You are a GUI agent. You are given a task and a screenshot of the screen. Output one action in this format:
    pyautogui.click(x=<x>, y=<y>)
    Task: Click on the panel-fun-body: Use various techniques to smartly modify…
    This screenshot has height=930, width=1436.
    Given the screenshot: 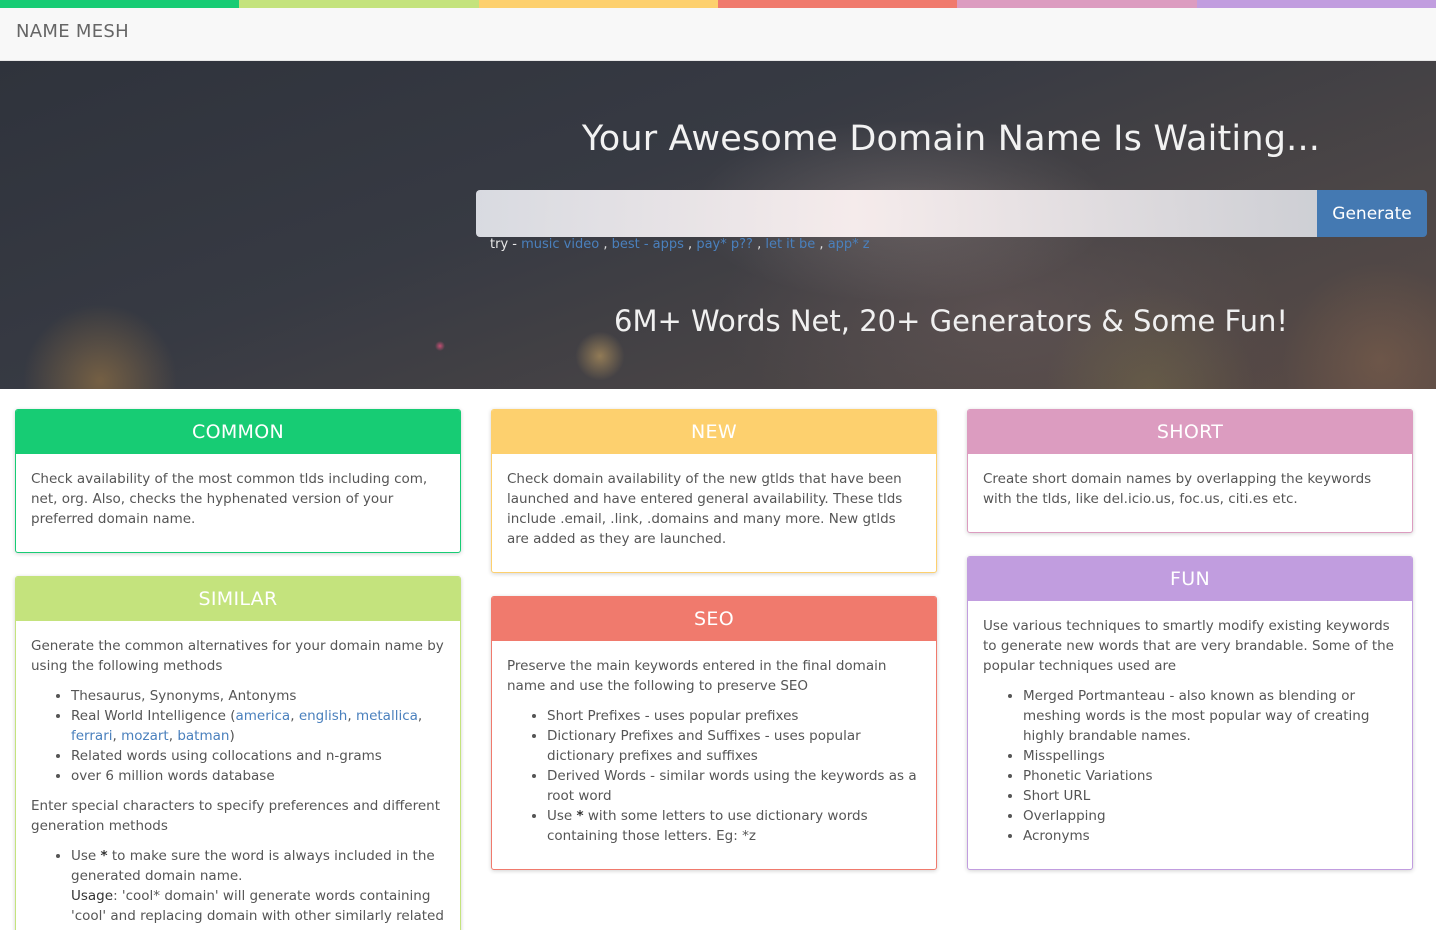 What is the action you would take?
    pyautogui.click(x=1190, y=735)
    